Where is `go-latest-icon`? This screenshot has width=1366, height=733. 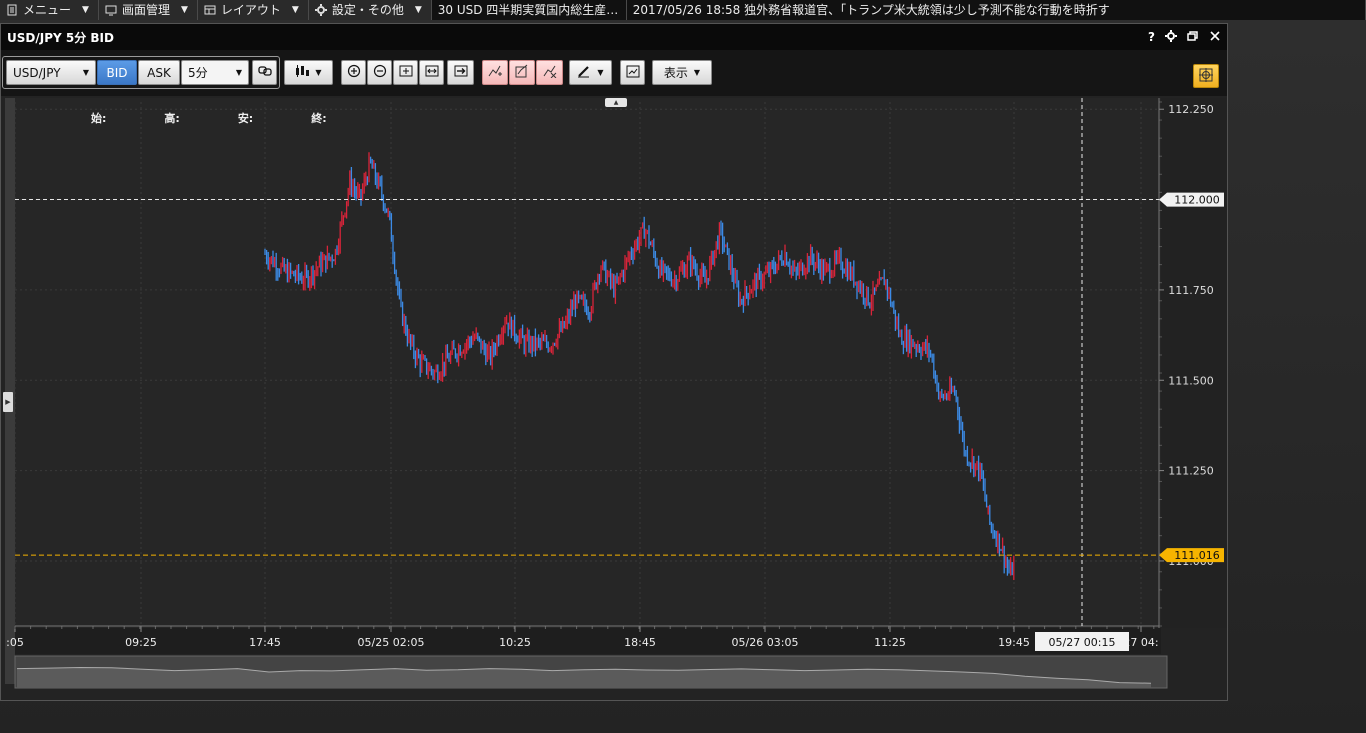 go-latest-icon is located at coordinates (461, 72).